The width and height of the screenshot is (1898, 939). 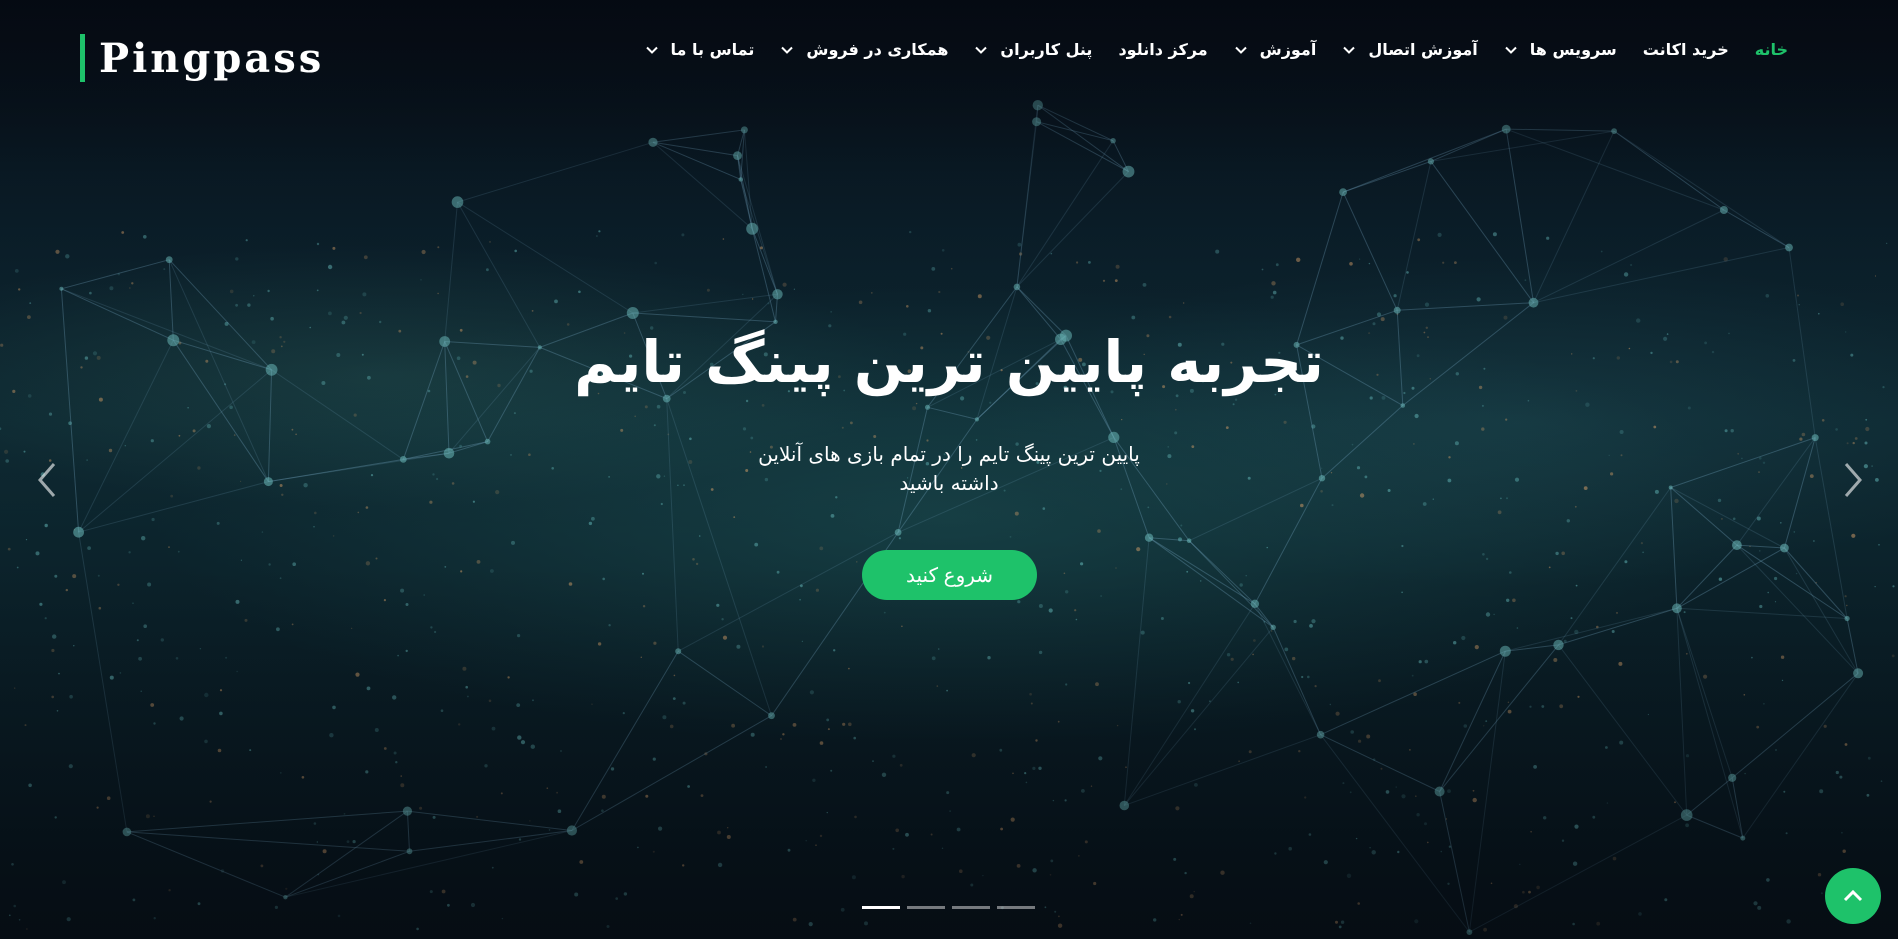 I want to click on nav-item-label: همکاری در فروش, so click(x=877, y=49).